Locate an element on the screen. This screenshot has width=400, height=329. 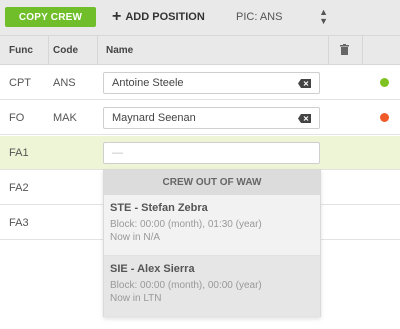
status-dot-green is located at coordinates (384, 82).